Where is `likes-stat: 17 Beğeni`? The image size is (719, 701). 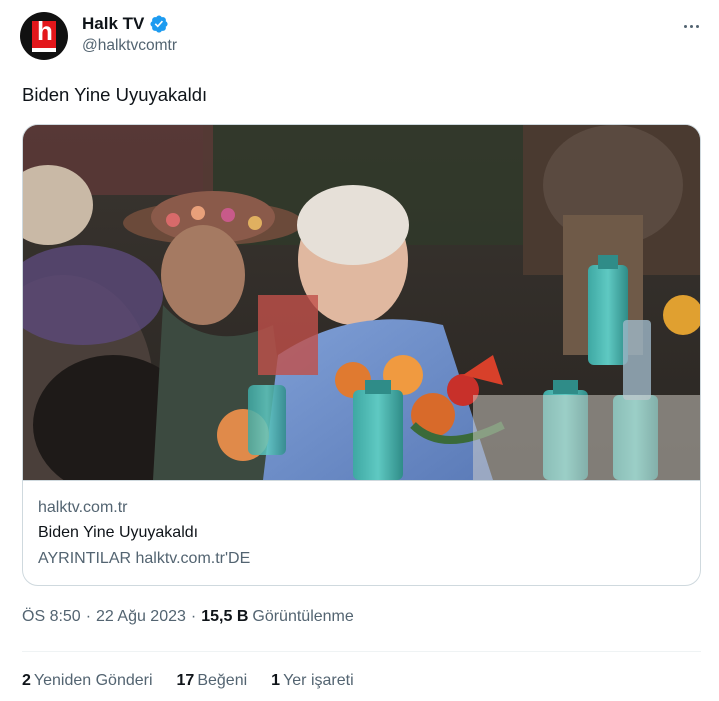
likes-stat: 17 Beğeni is located at coordinates (212, 681).